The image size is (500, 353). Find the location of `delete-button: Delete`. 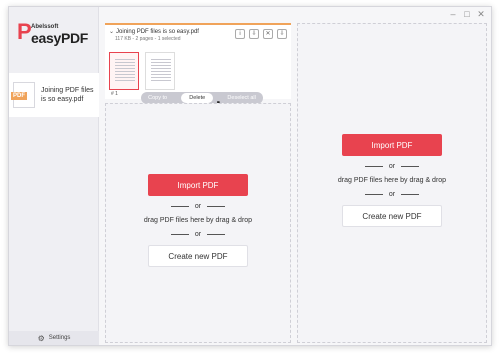

delete-button: Delete is located at coordinates (197, 98).